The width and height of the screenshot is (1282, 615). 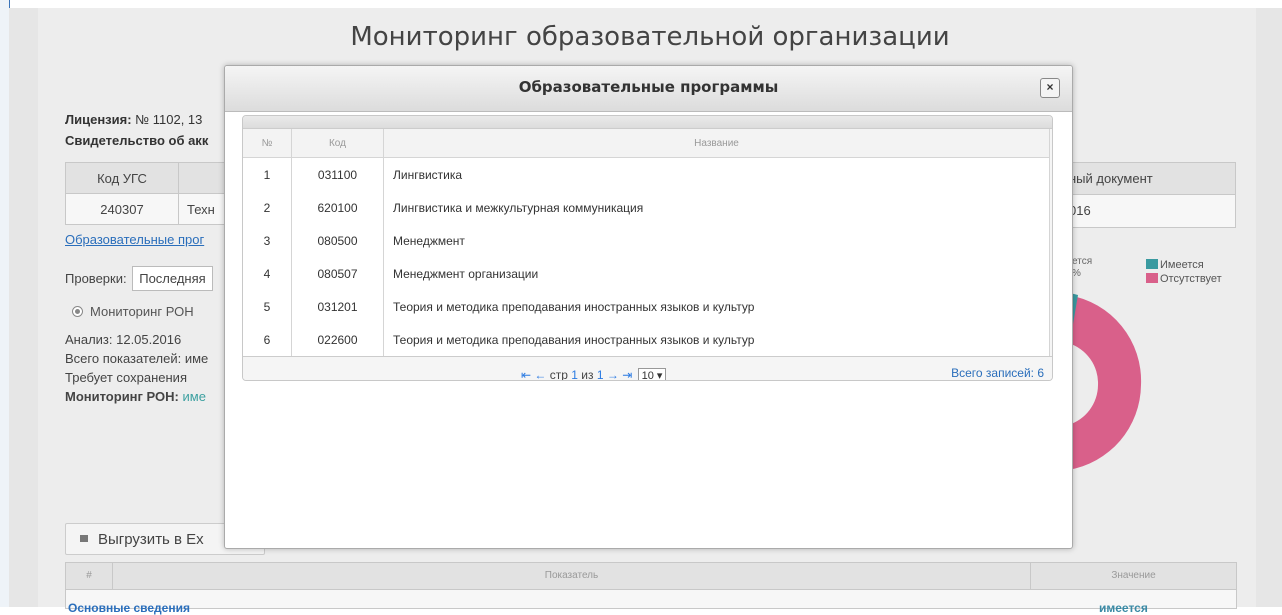 I want to click on radio-icon, so click(x=77, y=311).